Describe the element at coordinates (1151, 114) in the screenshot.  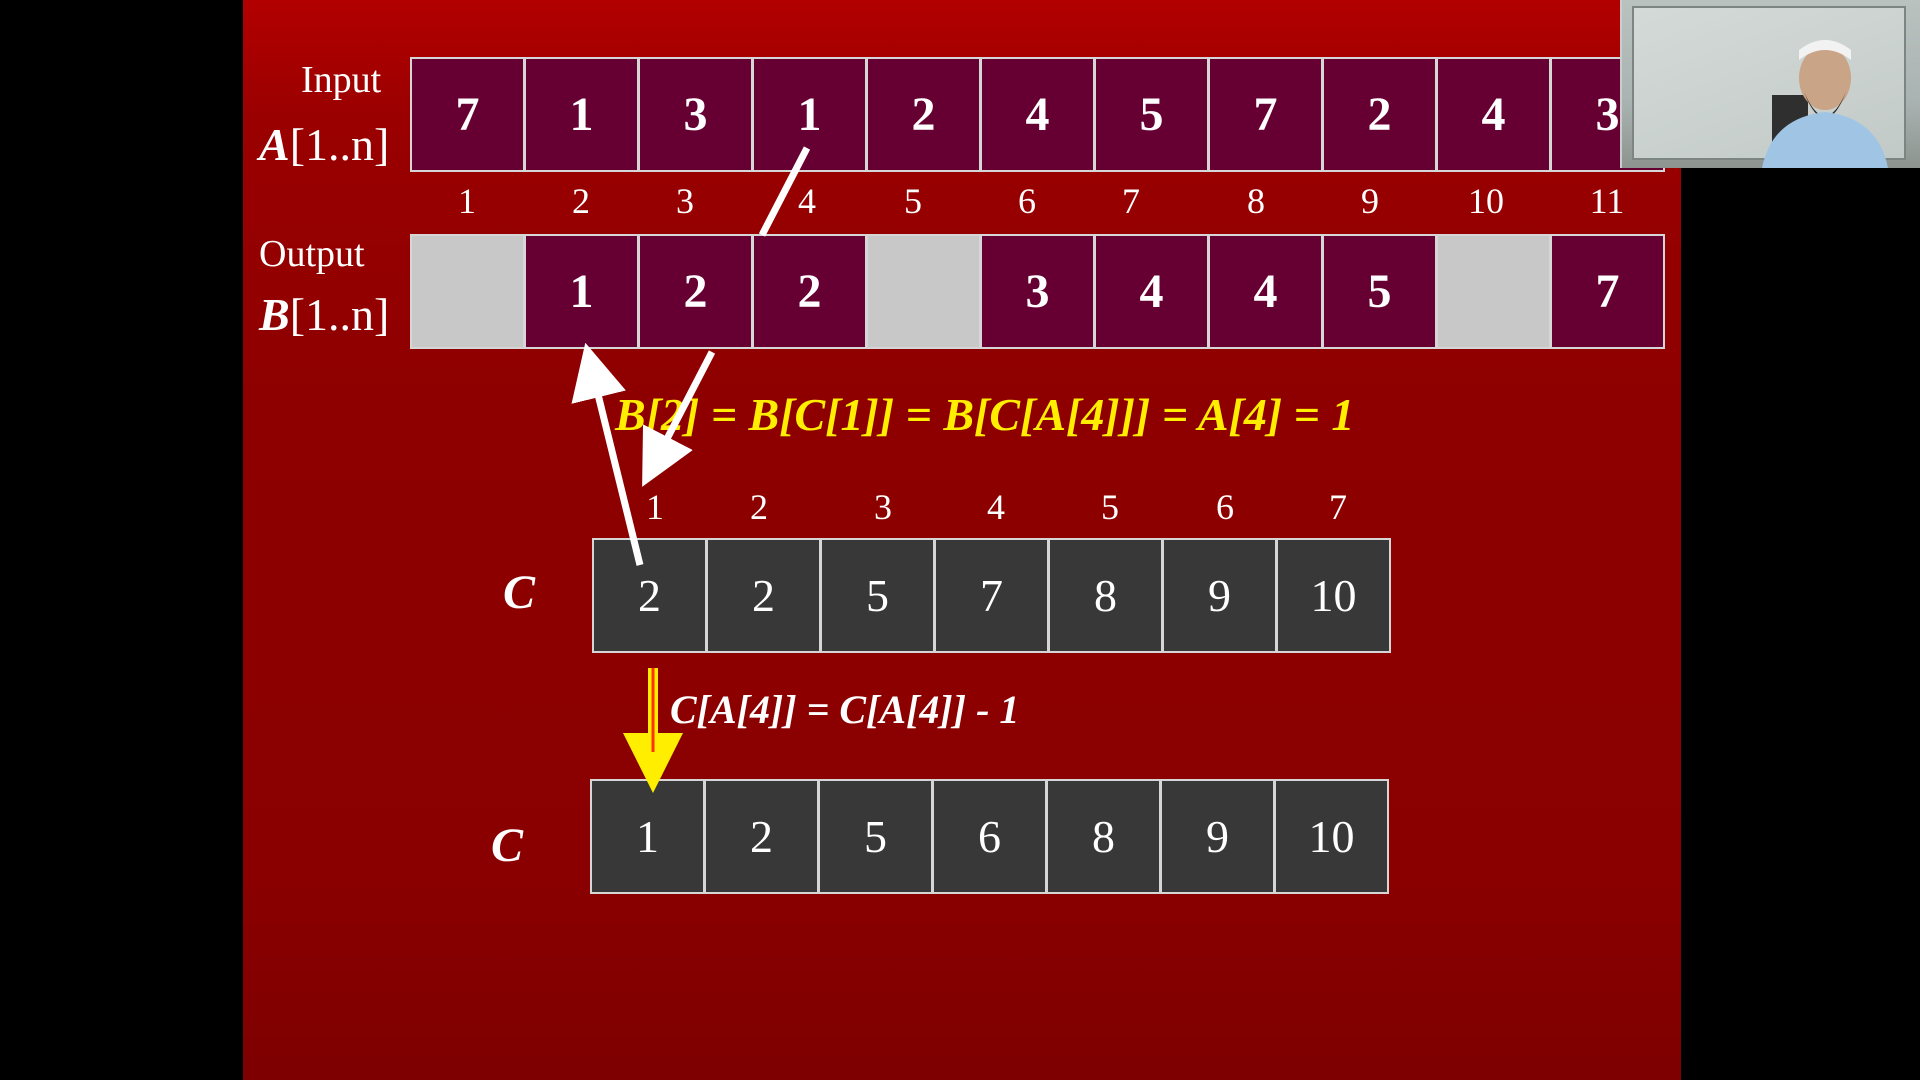
I see `array-a-cell: 5` at that location.